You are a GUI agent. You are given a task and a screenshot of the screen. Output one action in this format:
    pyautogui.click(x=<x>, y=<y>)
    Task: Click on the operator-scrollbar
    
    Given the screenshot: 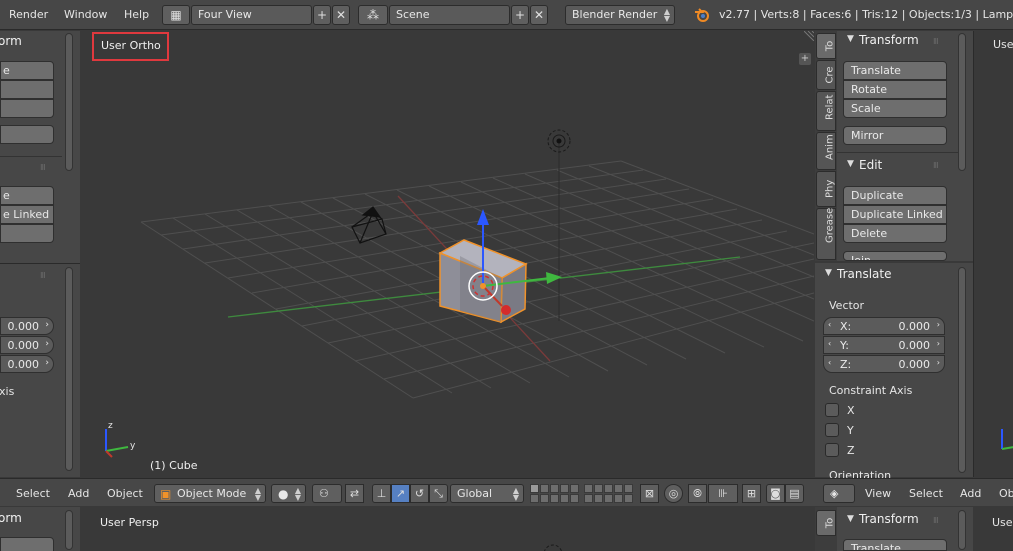 What is the action you would take?
    pyautogui.click(x=962, y=370)
    